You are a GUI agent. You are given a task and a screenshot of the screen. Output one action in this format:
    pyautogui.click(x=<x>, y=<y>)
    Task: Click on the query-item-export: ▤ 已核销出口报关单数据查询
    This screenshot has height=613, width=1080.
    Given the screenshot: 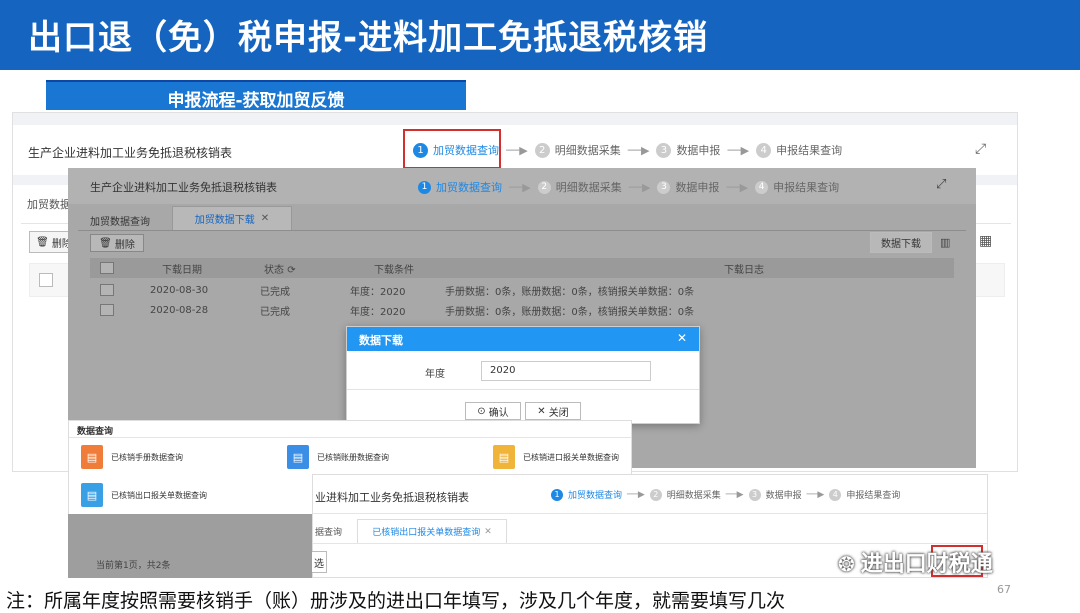 What is the action you would take?
    pyautogui.click(x=144, y=495)
    